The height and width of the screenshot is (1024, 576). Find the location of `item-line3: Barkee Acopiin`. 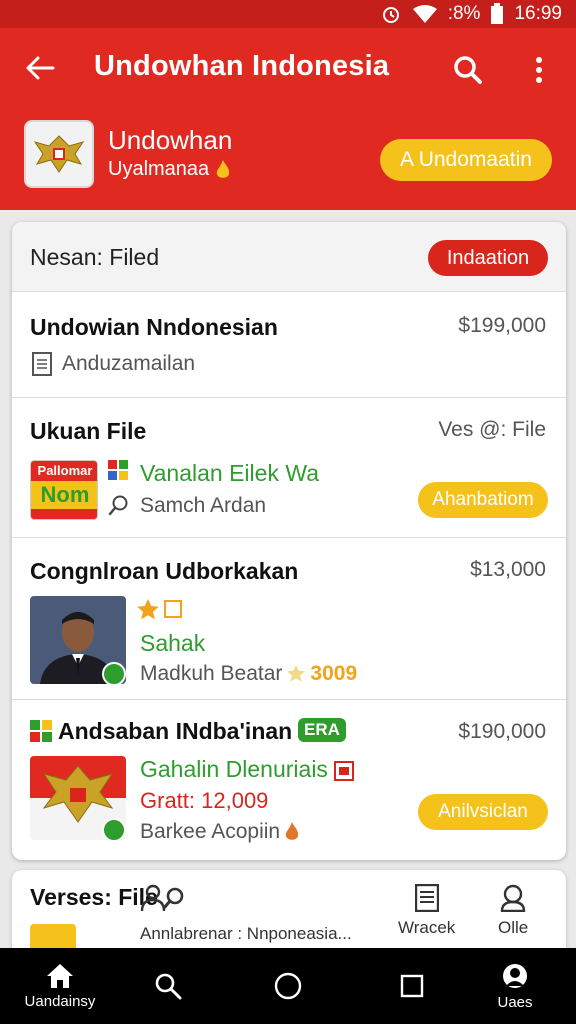

item-line3: Barkee Acopiin is located at coordinates (220, 832).